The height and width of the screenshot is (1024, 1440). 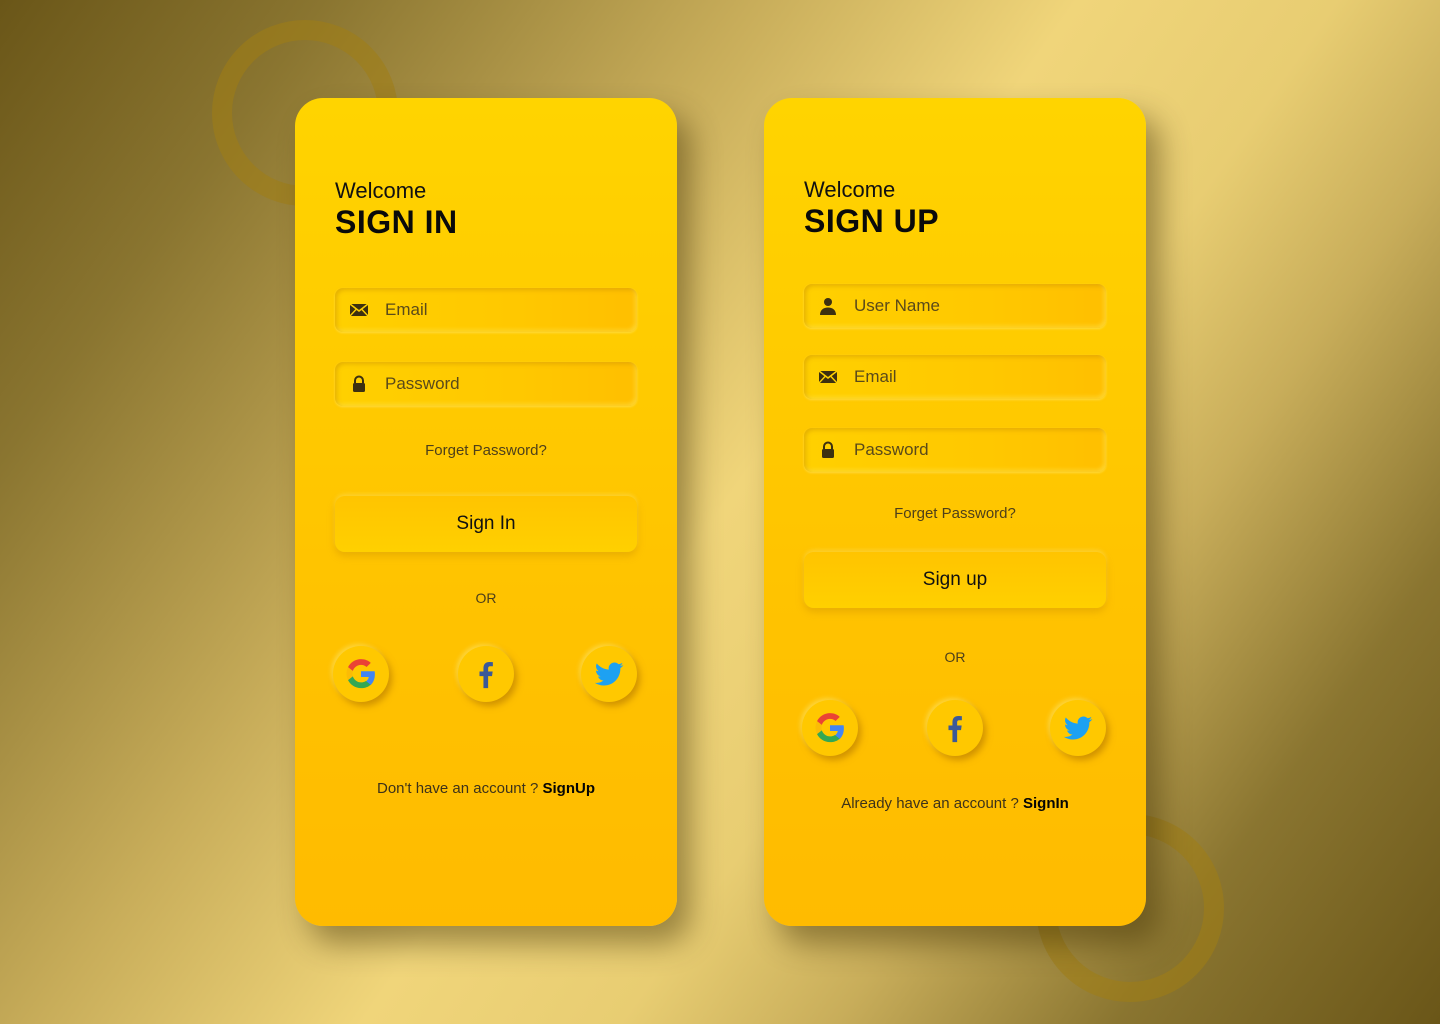 I want to click on signin-or-divider: OR, so click(x=486, y=598).